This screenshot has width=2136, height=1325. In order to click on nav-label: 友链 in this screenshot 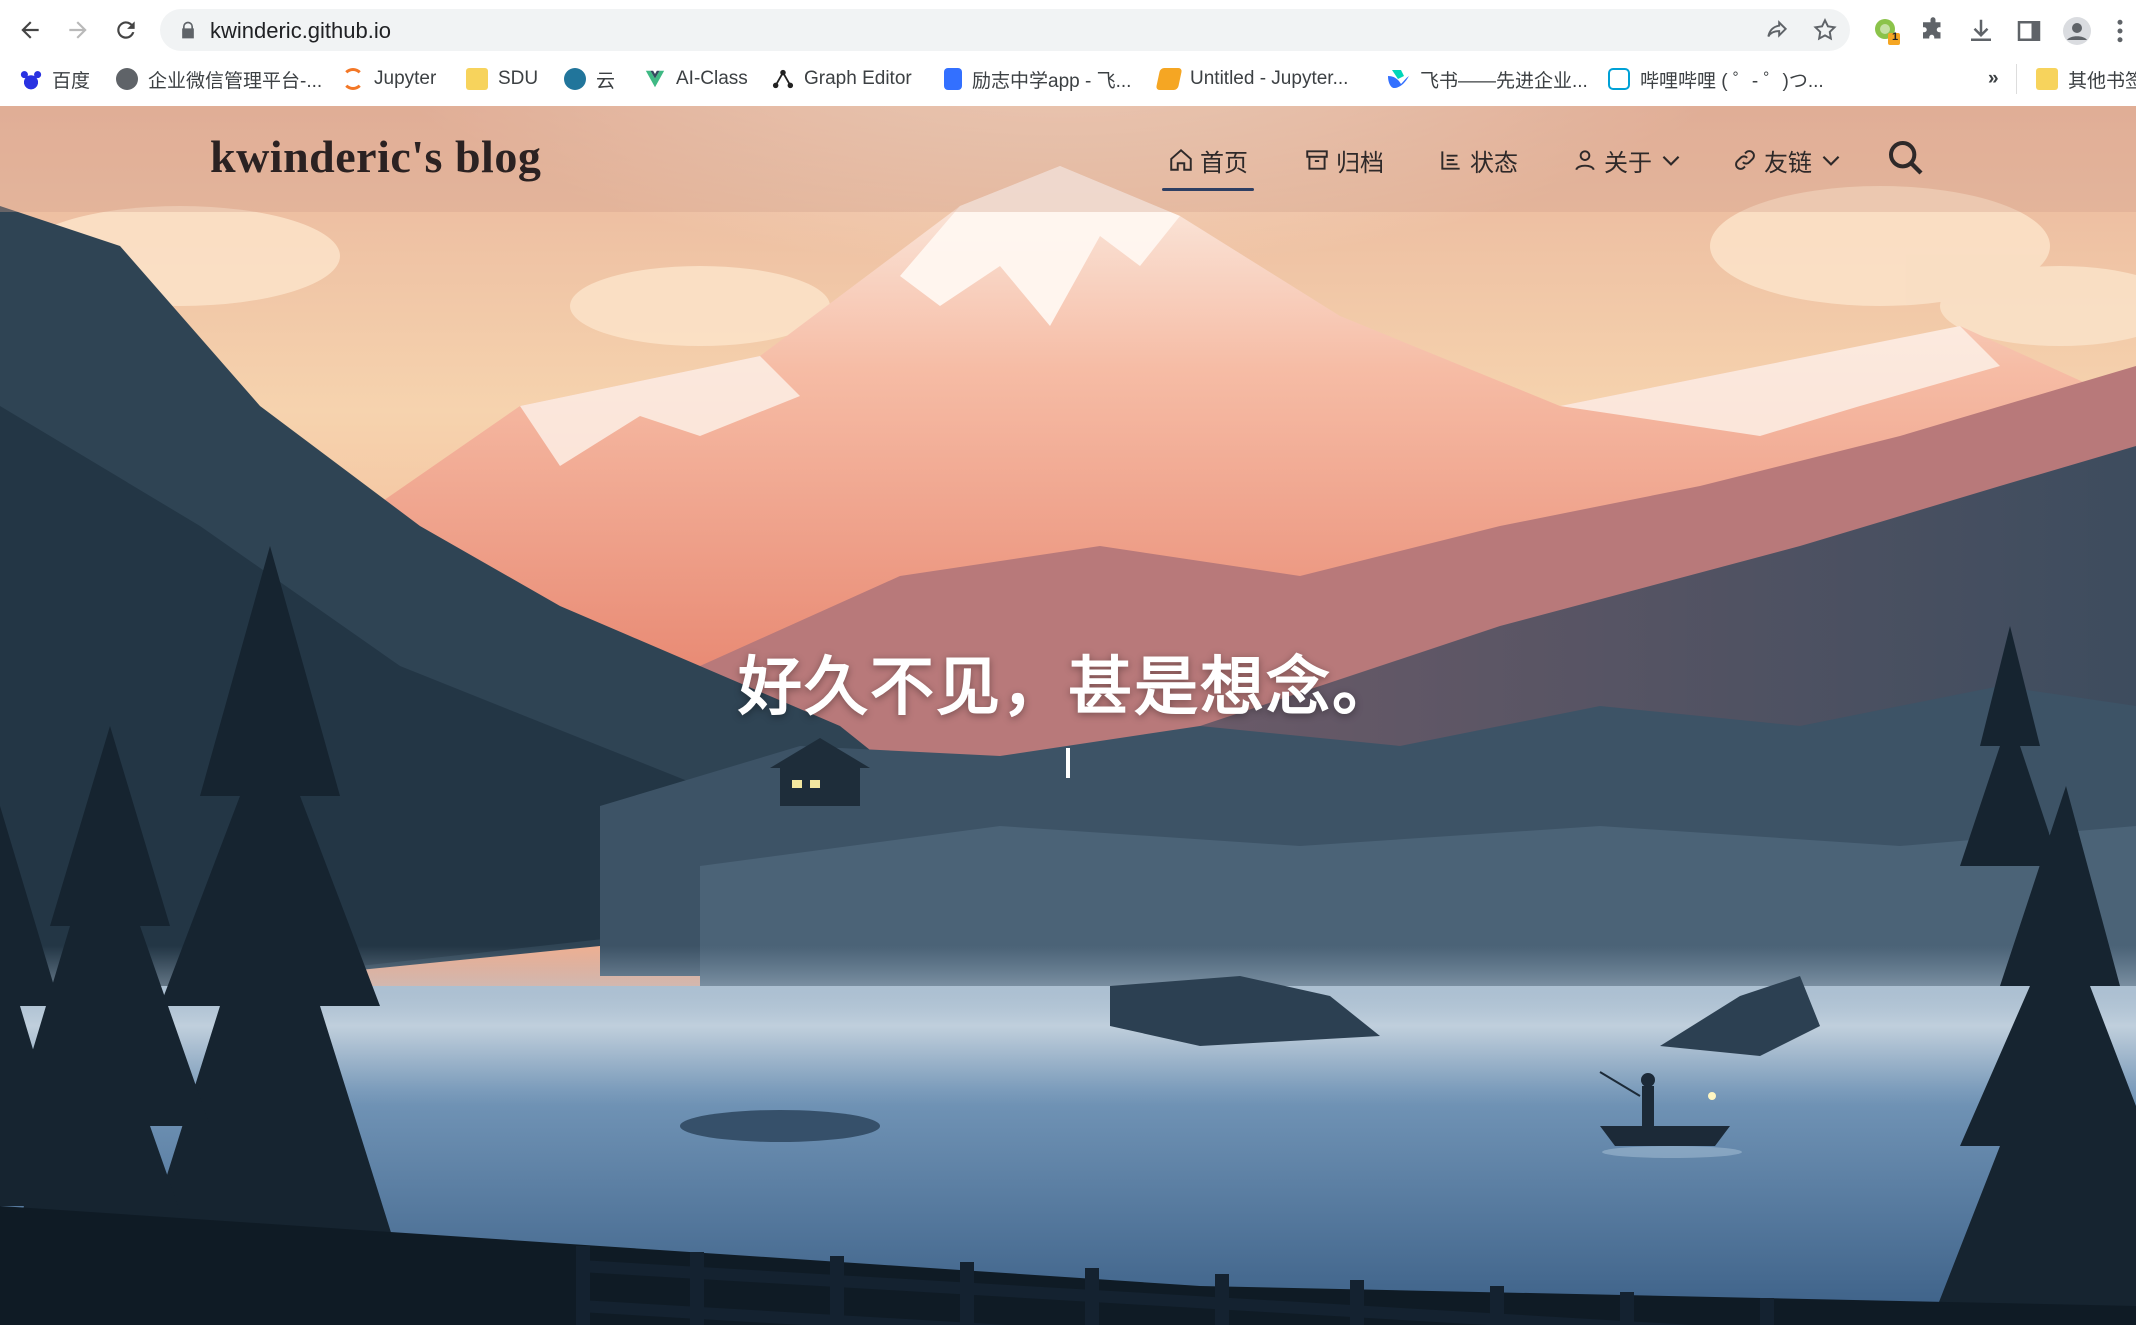, I will do `click(1788, 163)`.